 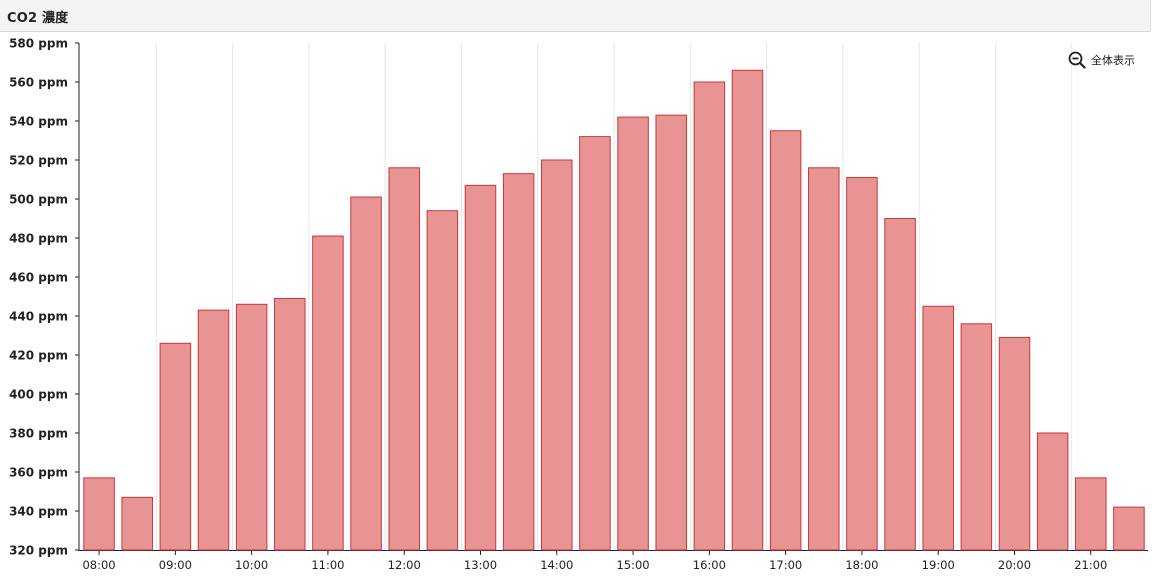 What do you see at coordinates (38, 200) in the screenshot?
I see `y-tick-label: 500 ppm` at bounding box center [38, 200].